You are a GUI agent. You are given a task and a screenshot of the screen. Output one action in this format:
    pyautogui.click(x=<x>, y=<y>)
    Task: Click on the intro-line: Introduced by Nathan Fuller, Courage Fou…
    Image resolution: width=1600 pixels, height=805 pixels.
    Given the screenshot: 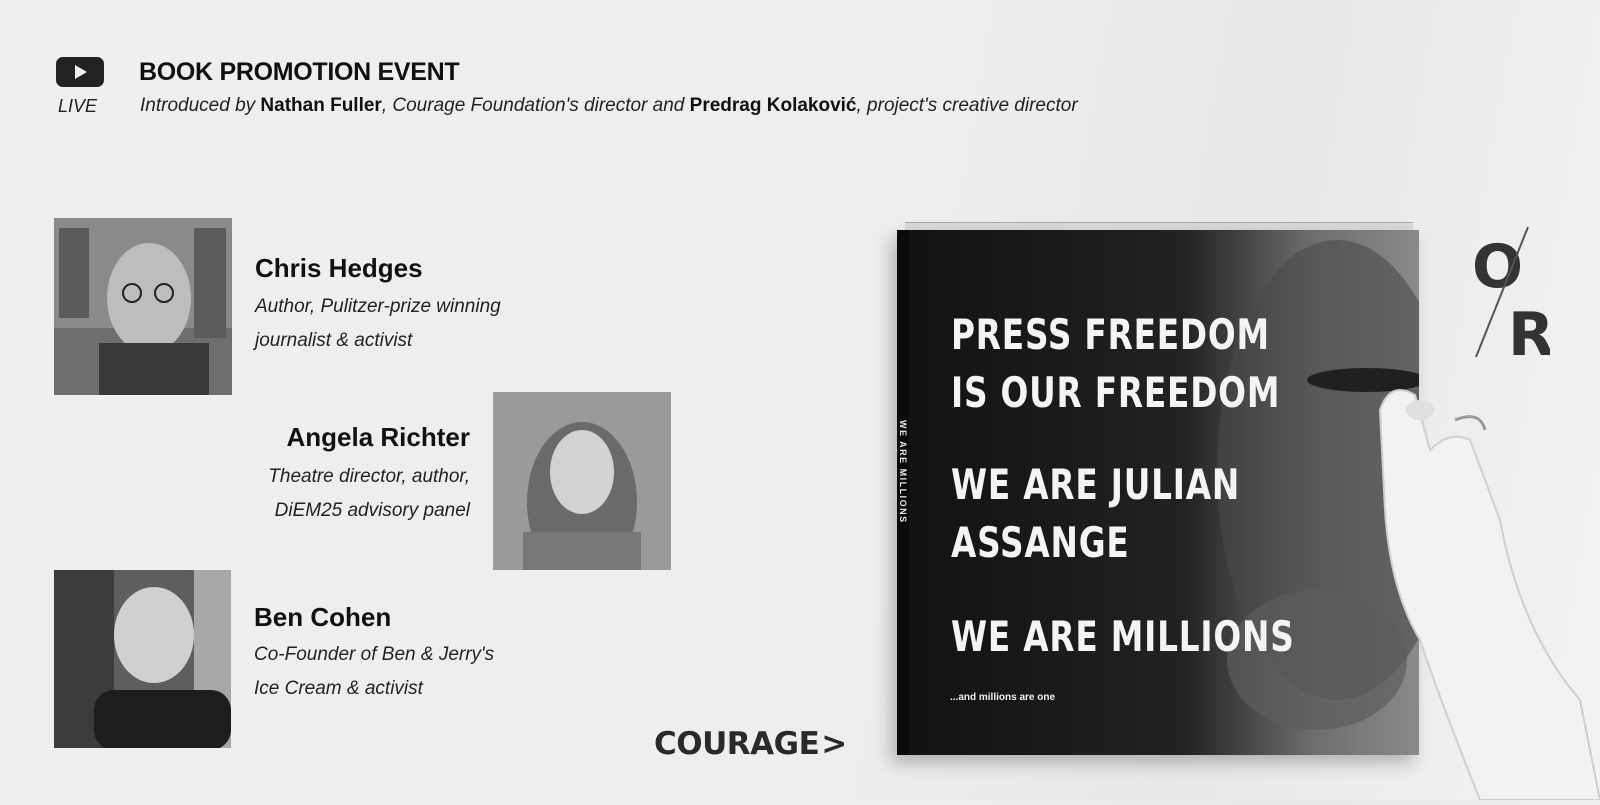 What is the action you would take?
    pyautogui.click(x=609, y=106)
    